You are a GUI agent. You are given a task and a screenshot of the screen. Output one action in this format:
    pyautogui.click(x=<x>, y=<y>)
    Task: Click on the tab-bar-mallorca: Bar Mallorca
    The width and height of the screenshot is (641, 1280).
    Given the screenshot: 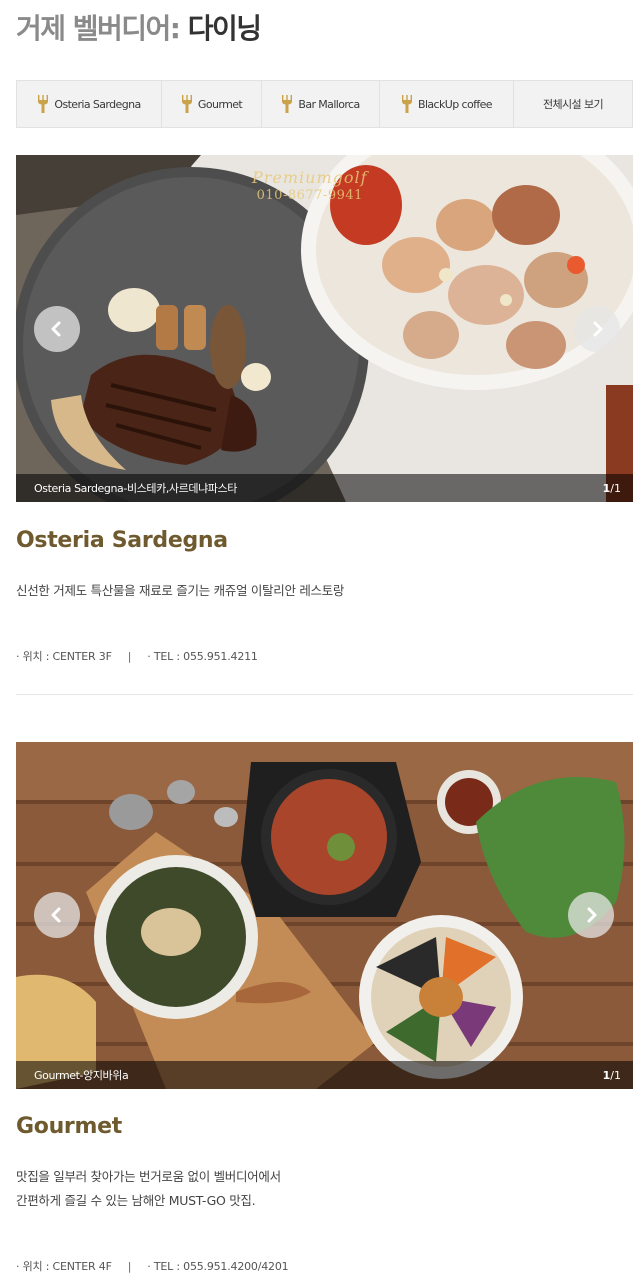 What is the action you would take?
    pyautogui.click(x=321, y=104)
    